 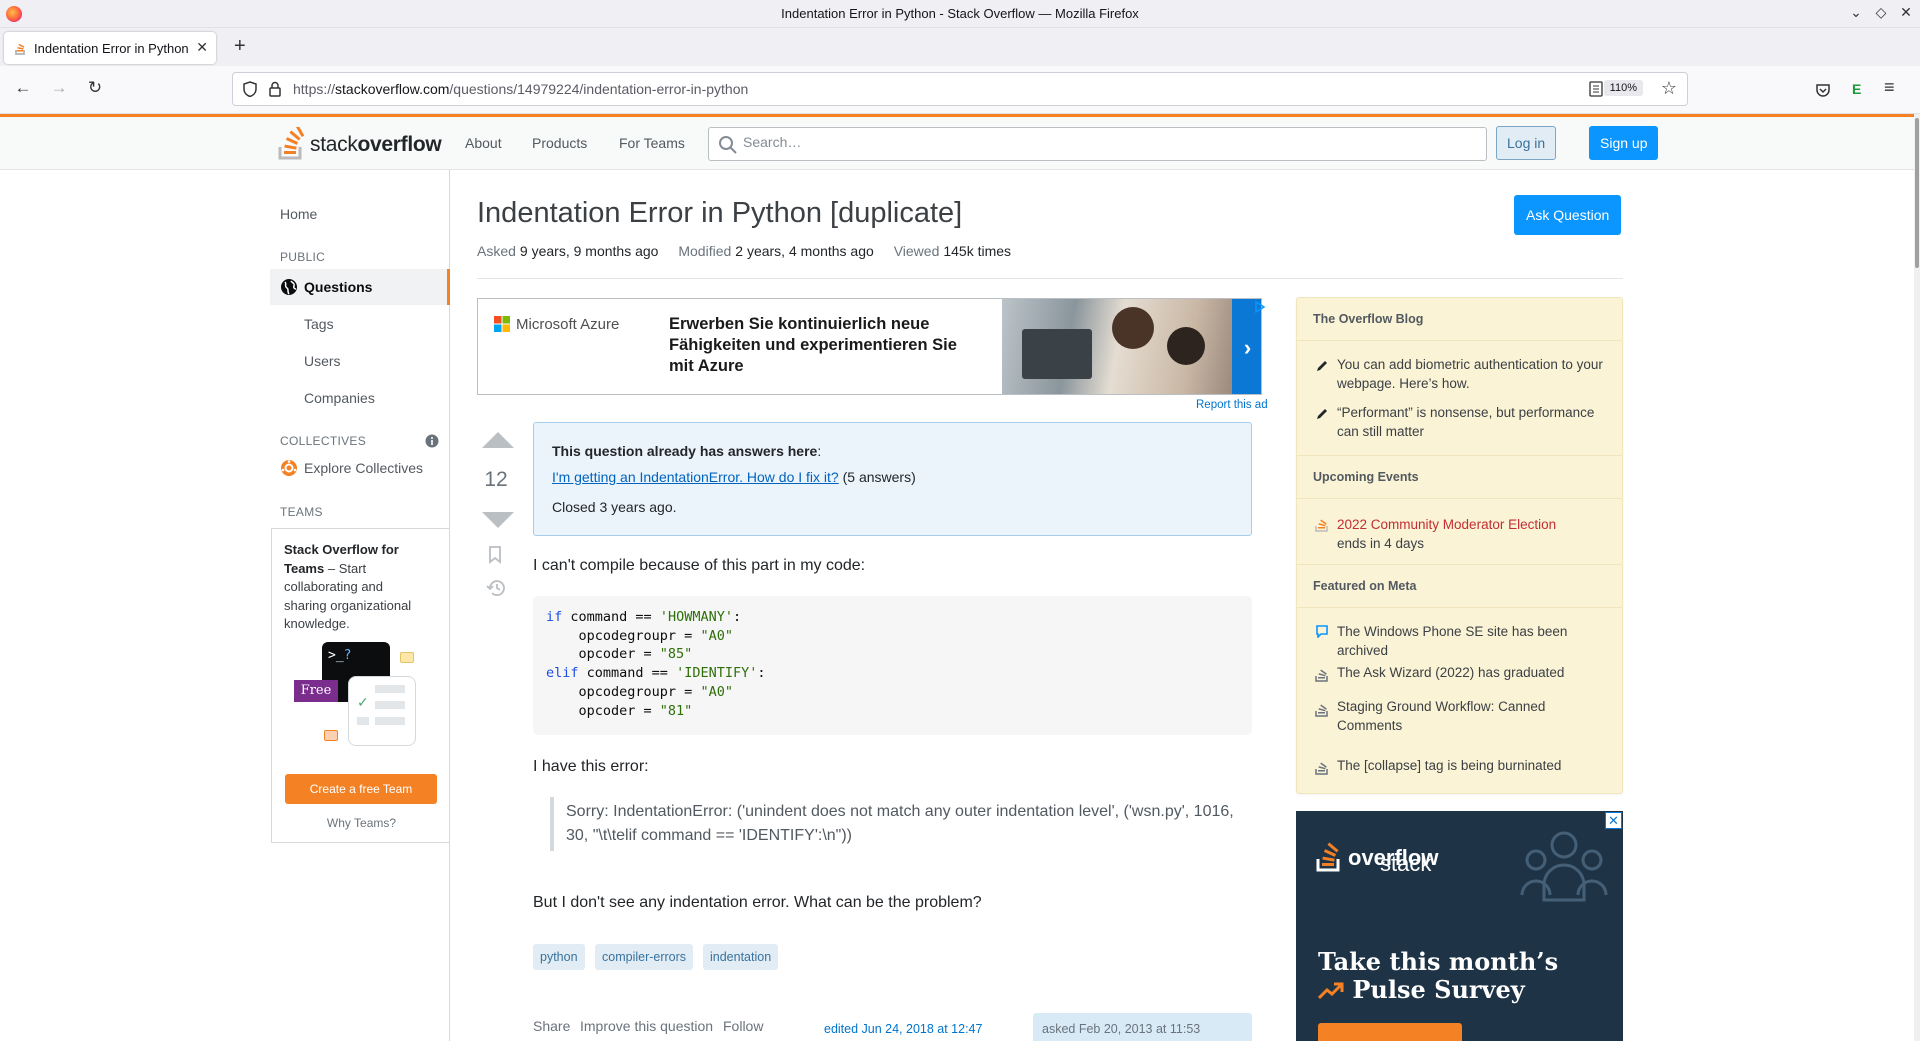 I want to click on duplicate-header: This question already has answers here:, so click(x=687, y=451).